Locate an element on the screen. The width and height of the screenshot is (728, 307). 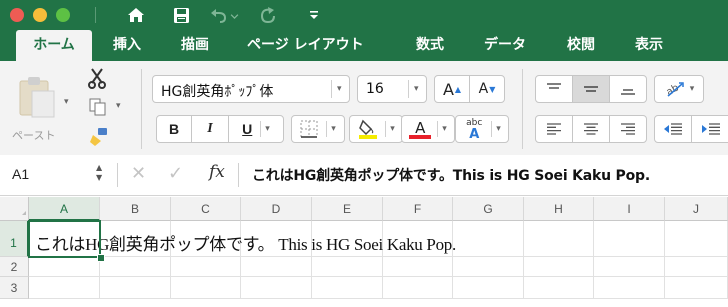
fill-color-button: ▾ is located at coordinates (376, 129).